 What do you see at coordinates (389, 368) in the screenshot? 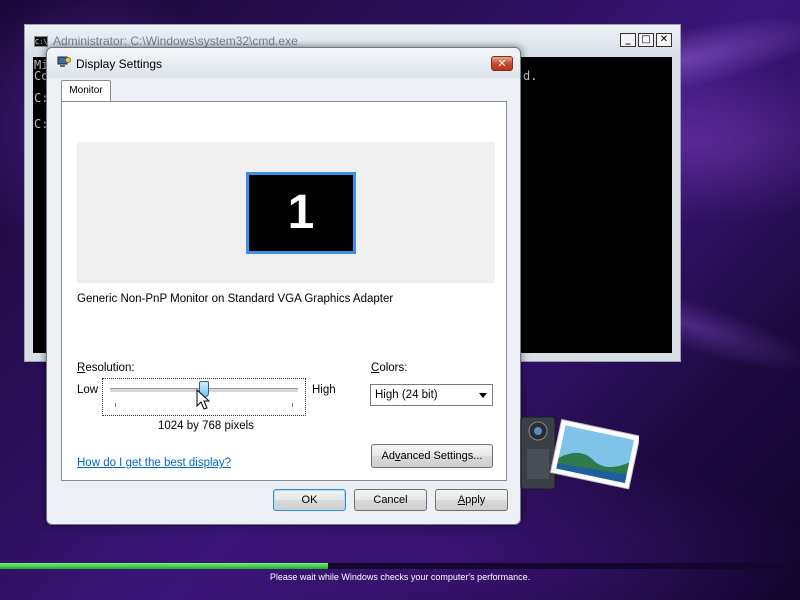
I see `colors-label: Colors:` at bounding box center [389, 368].